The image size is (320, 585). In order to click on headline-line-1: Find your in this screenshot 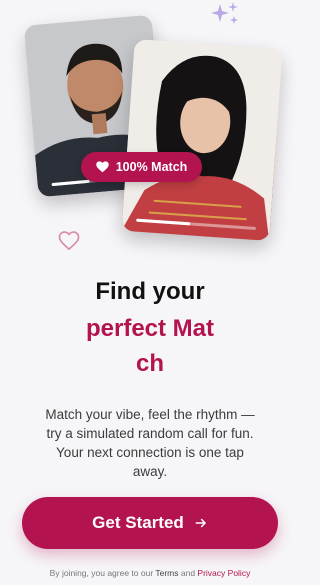, I will do `click(150, 291)`.